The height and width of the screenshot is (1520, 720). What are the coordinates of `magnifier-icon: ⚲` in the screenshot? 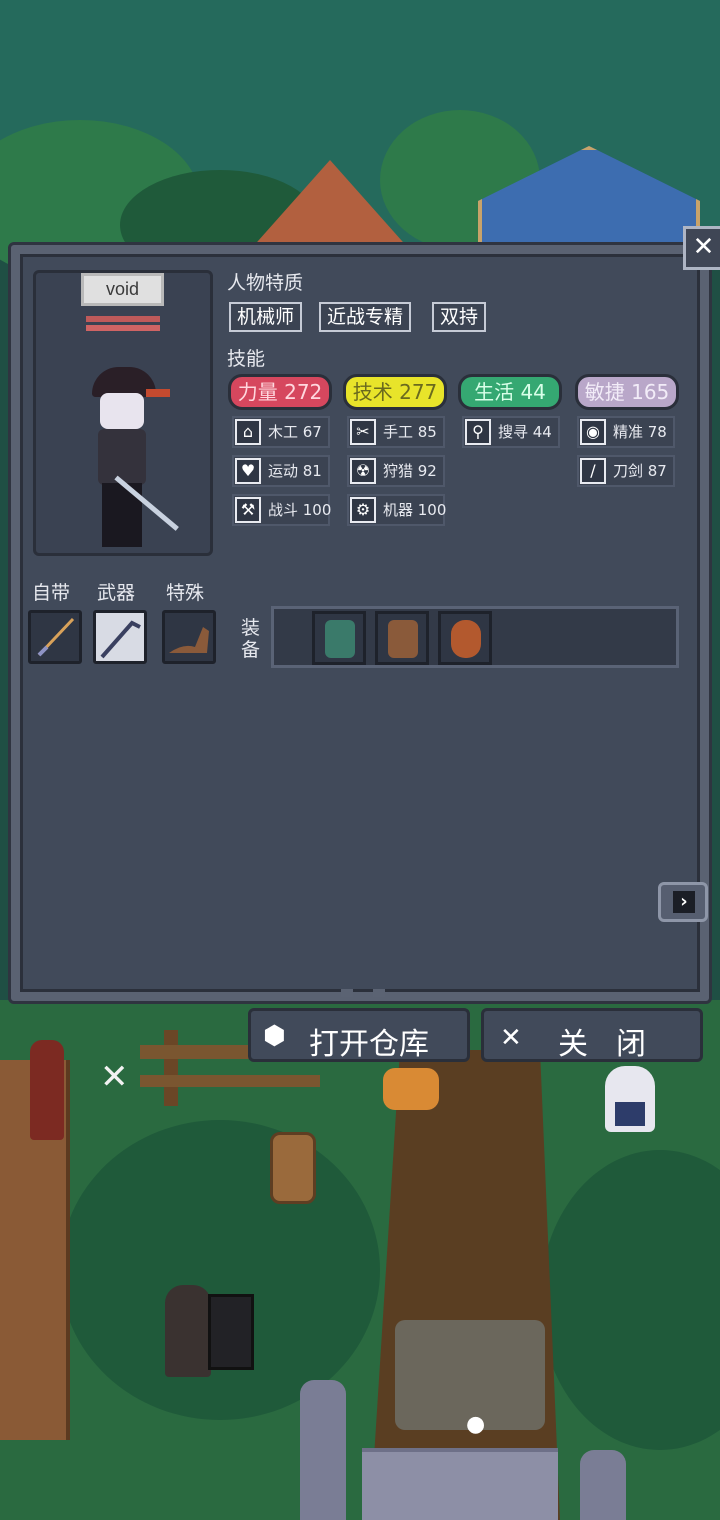 It's located at (478, 432).